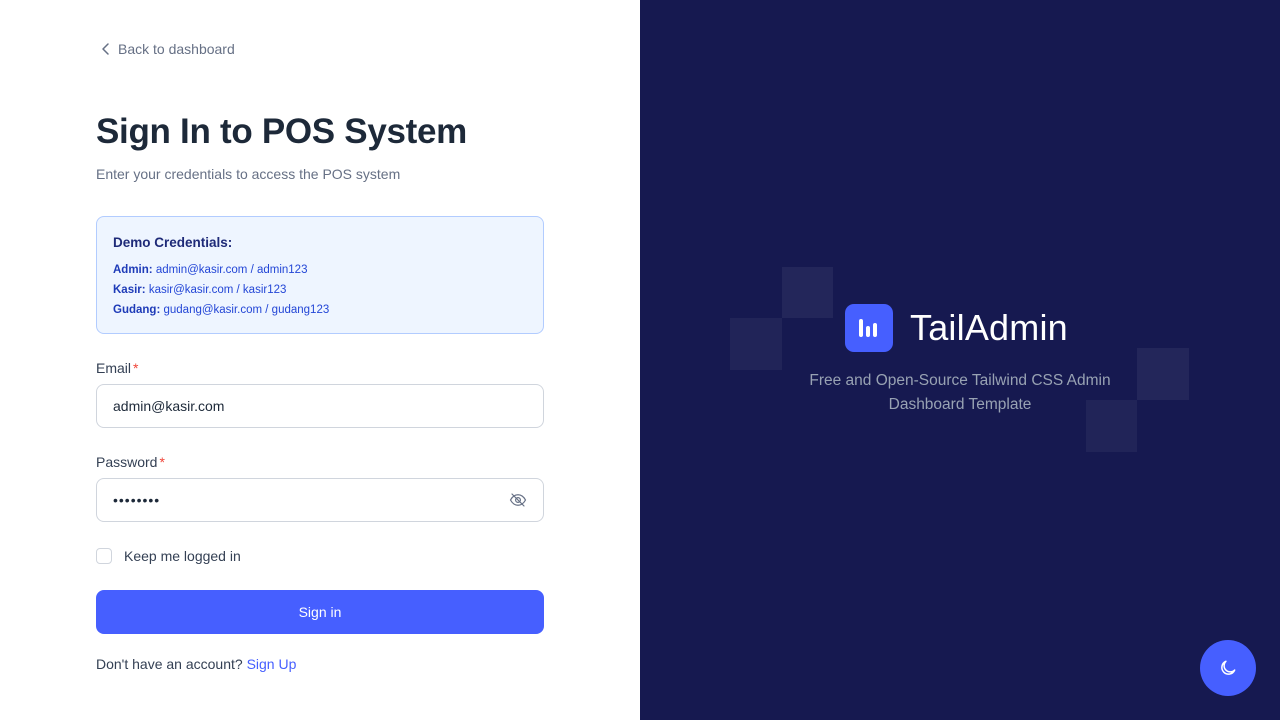 This screenshot has width=1280, height=720. Describe the element at coordinates (320, 612) in the screenshot. I see `sign-in-button: Sign in` at that location.